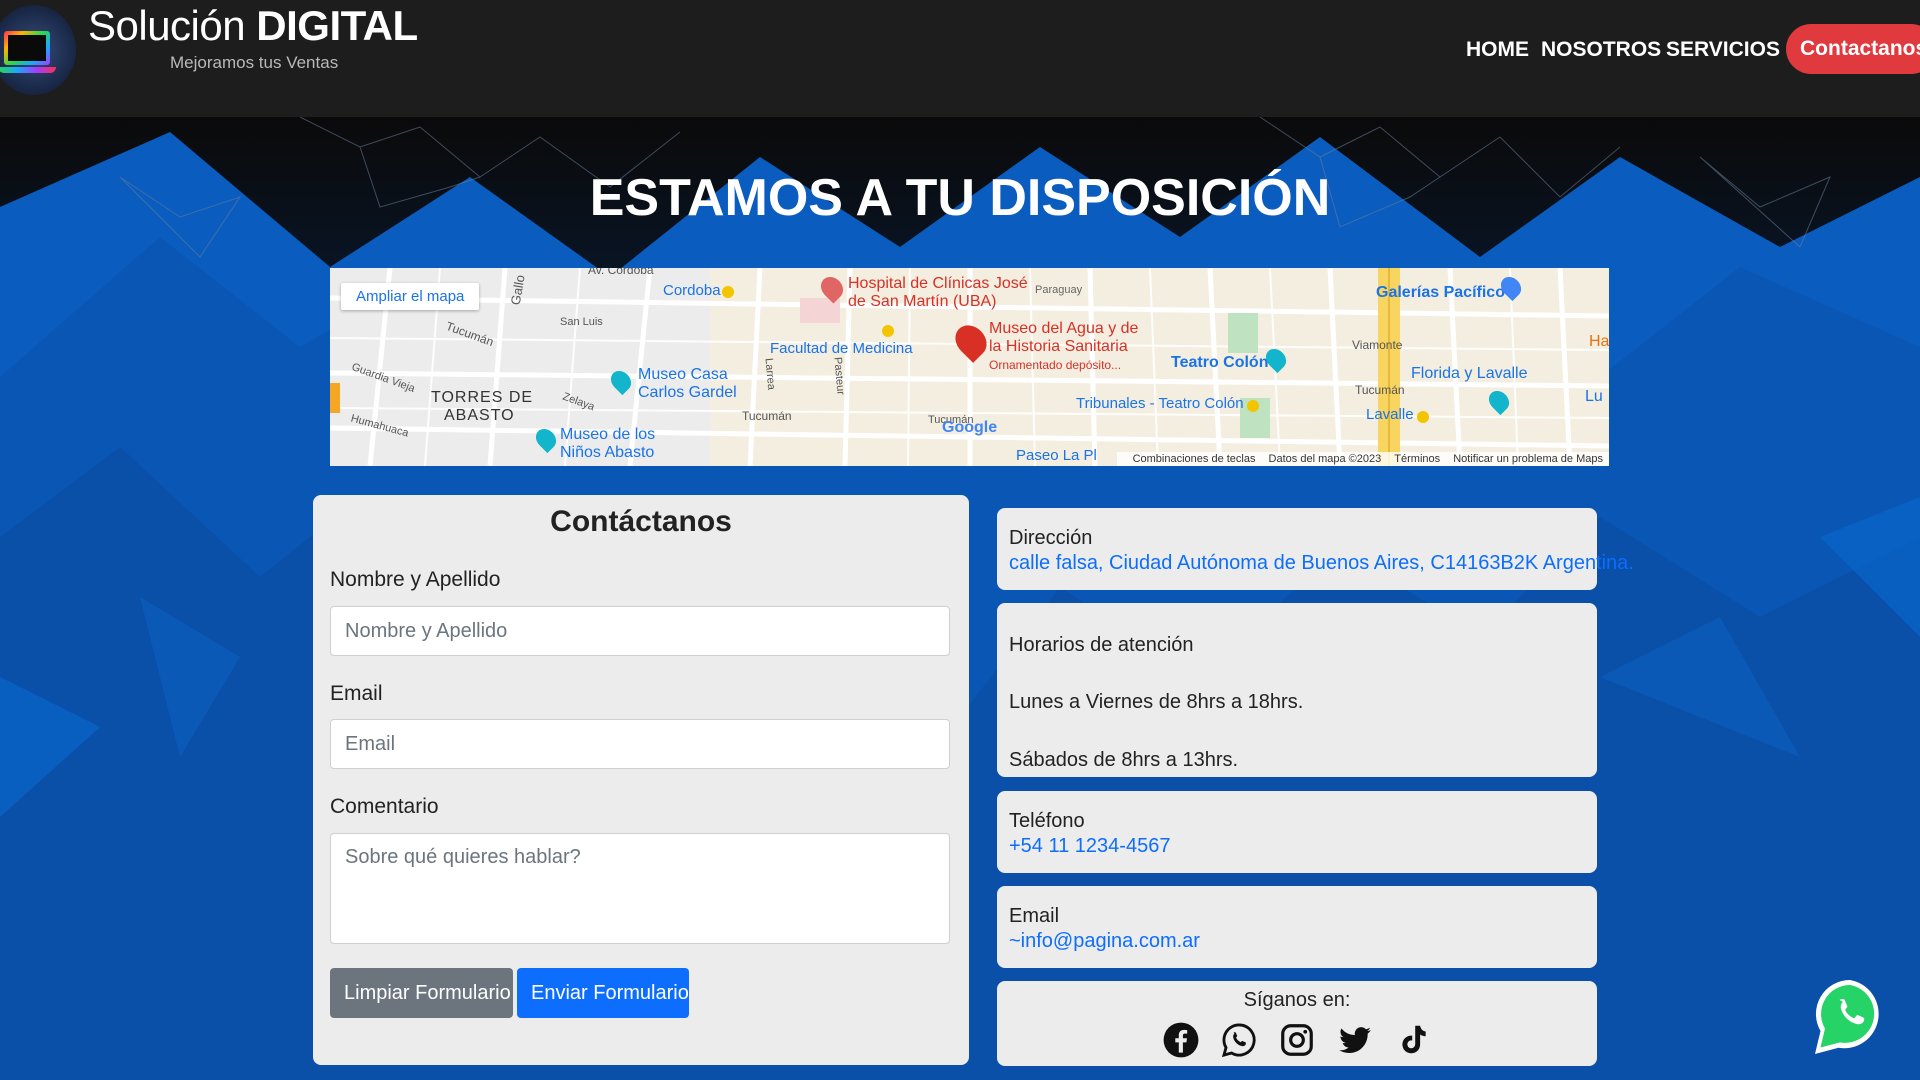 The height and width of the screenshot is (1080, 1920). I want to click on nav-home: HOME, so click(1497, 50).